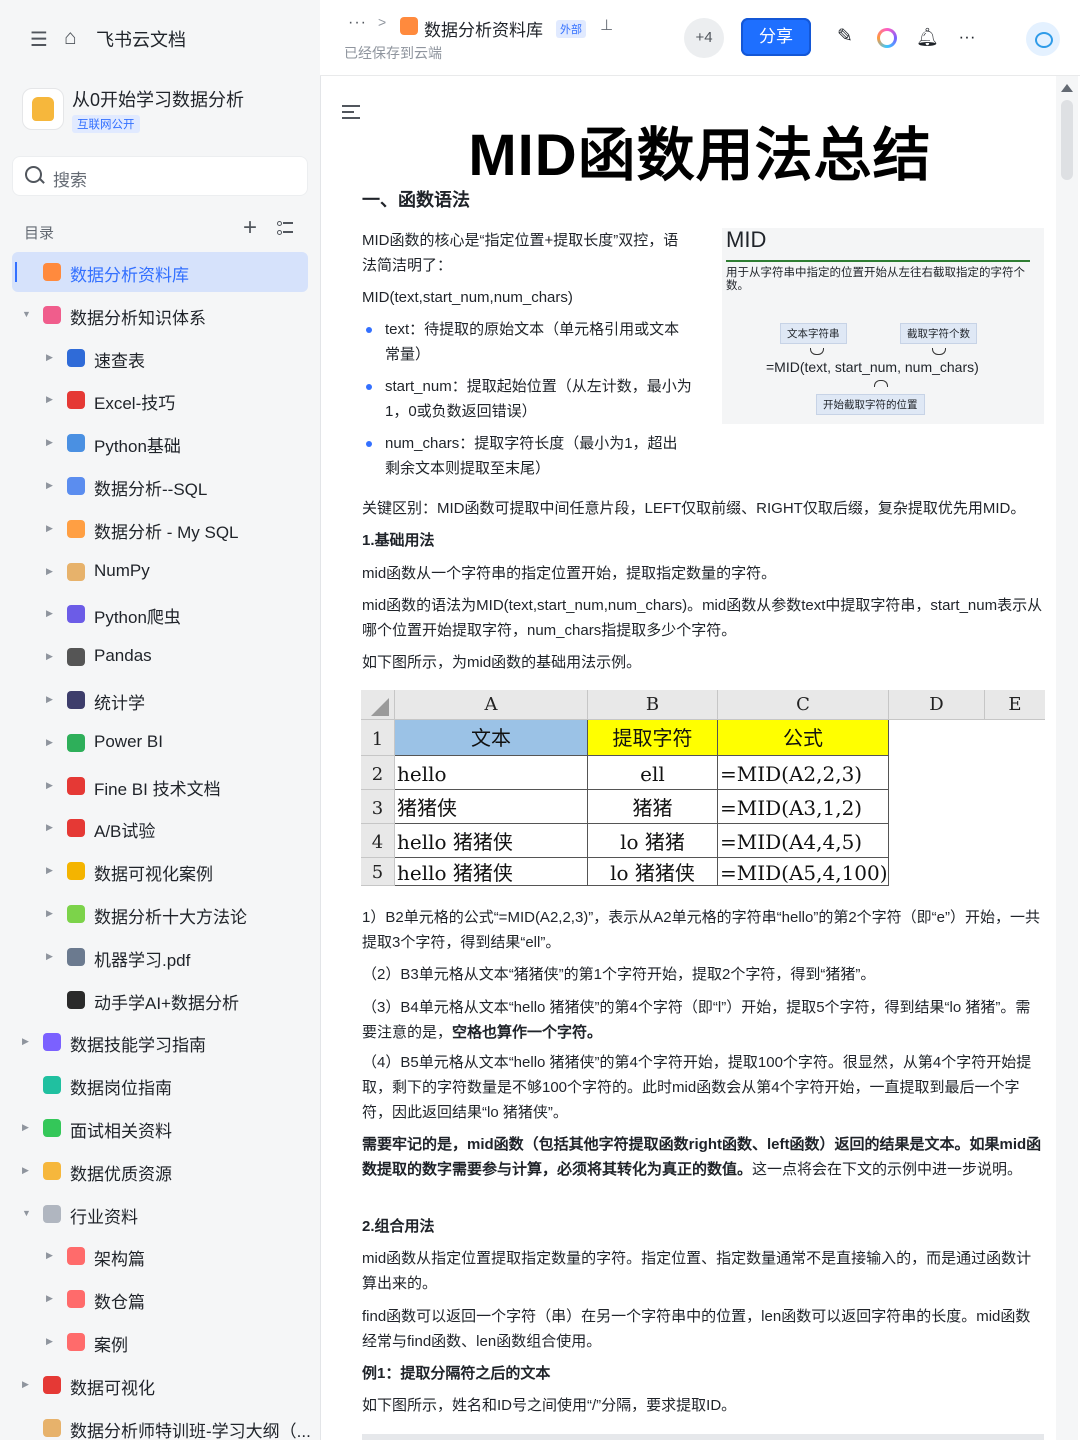 Image resolution: width=1080 pixels, height=1440 pixels. What do you see at coordinates (160, 828) in the screenshot?
I see `sidebar-item: ▶ A/B试验` at bounding box center [160, 828].